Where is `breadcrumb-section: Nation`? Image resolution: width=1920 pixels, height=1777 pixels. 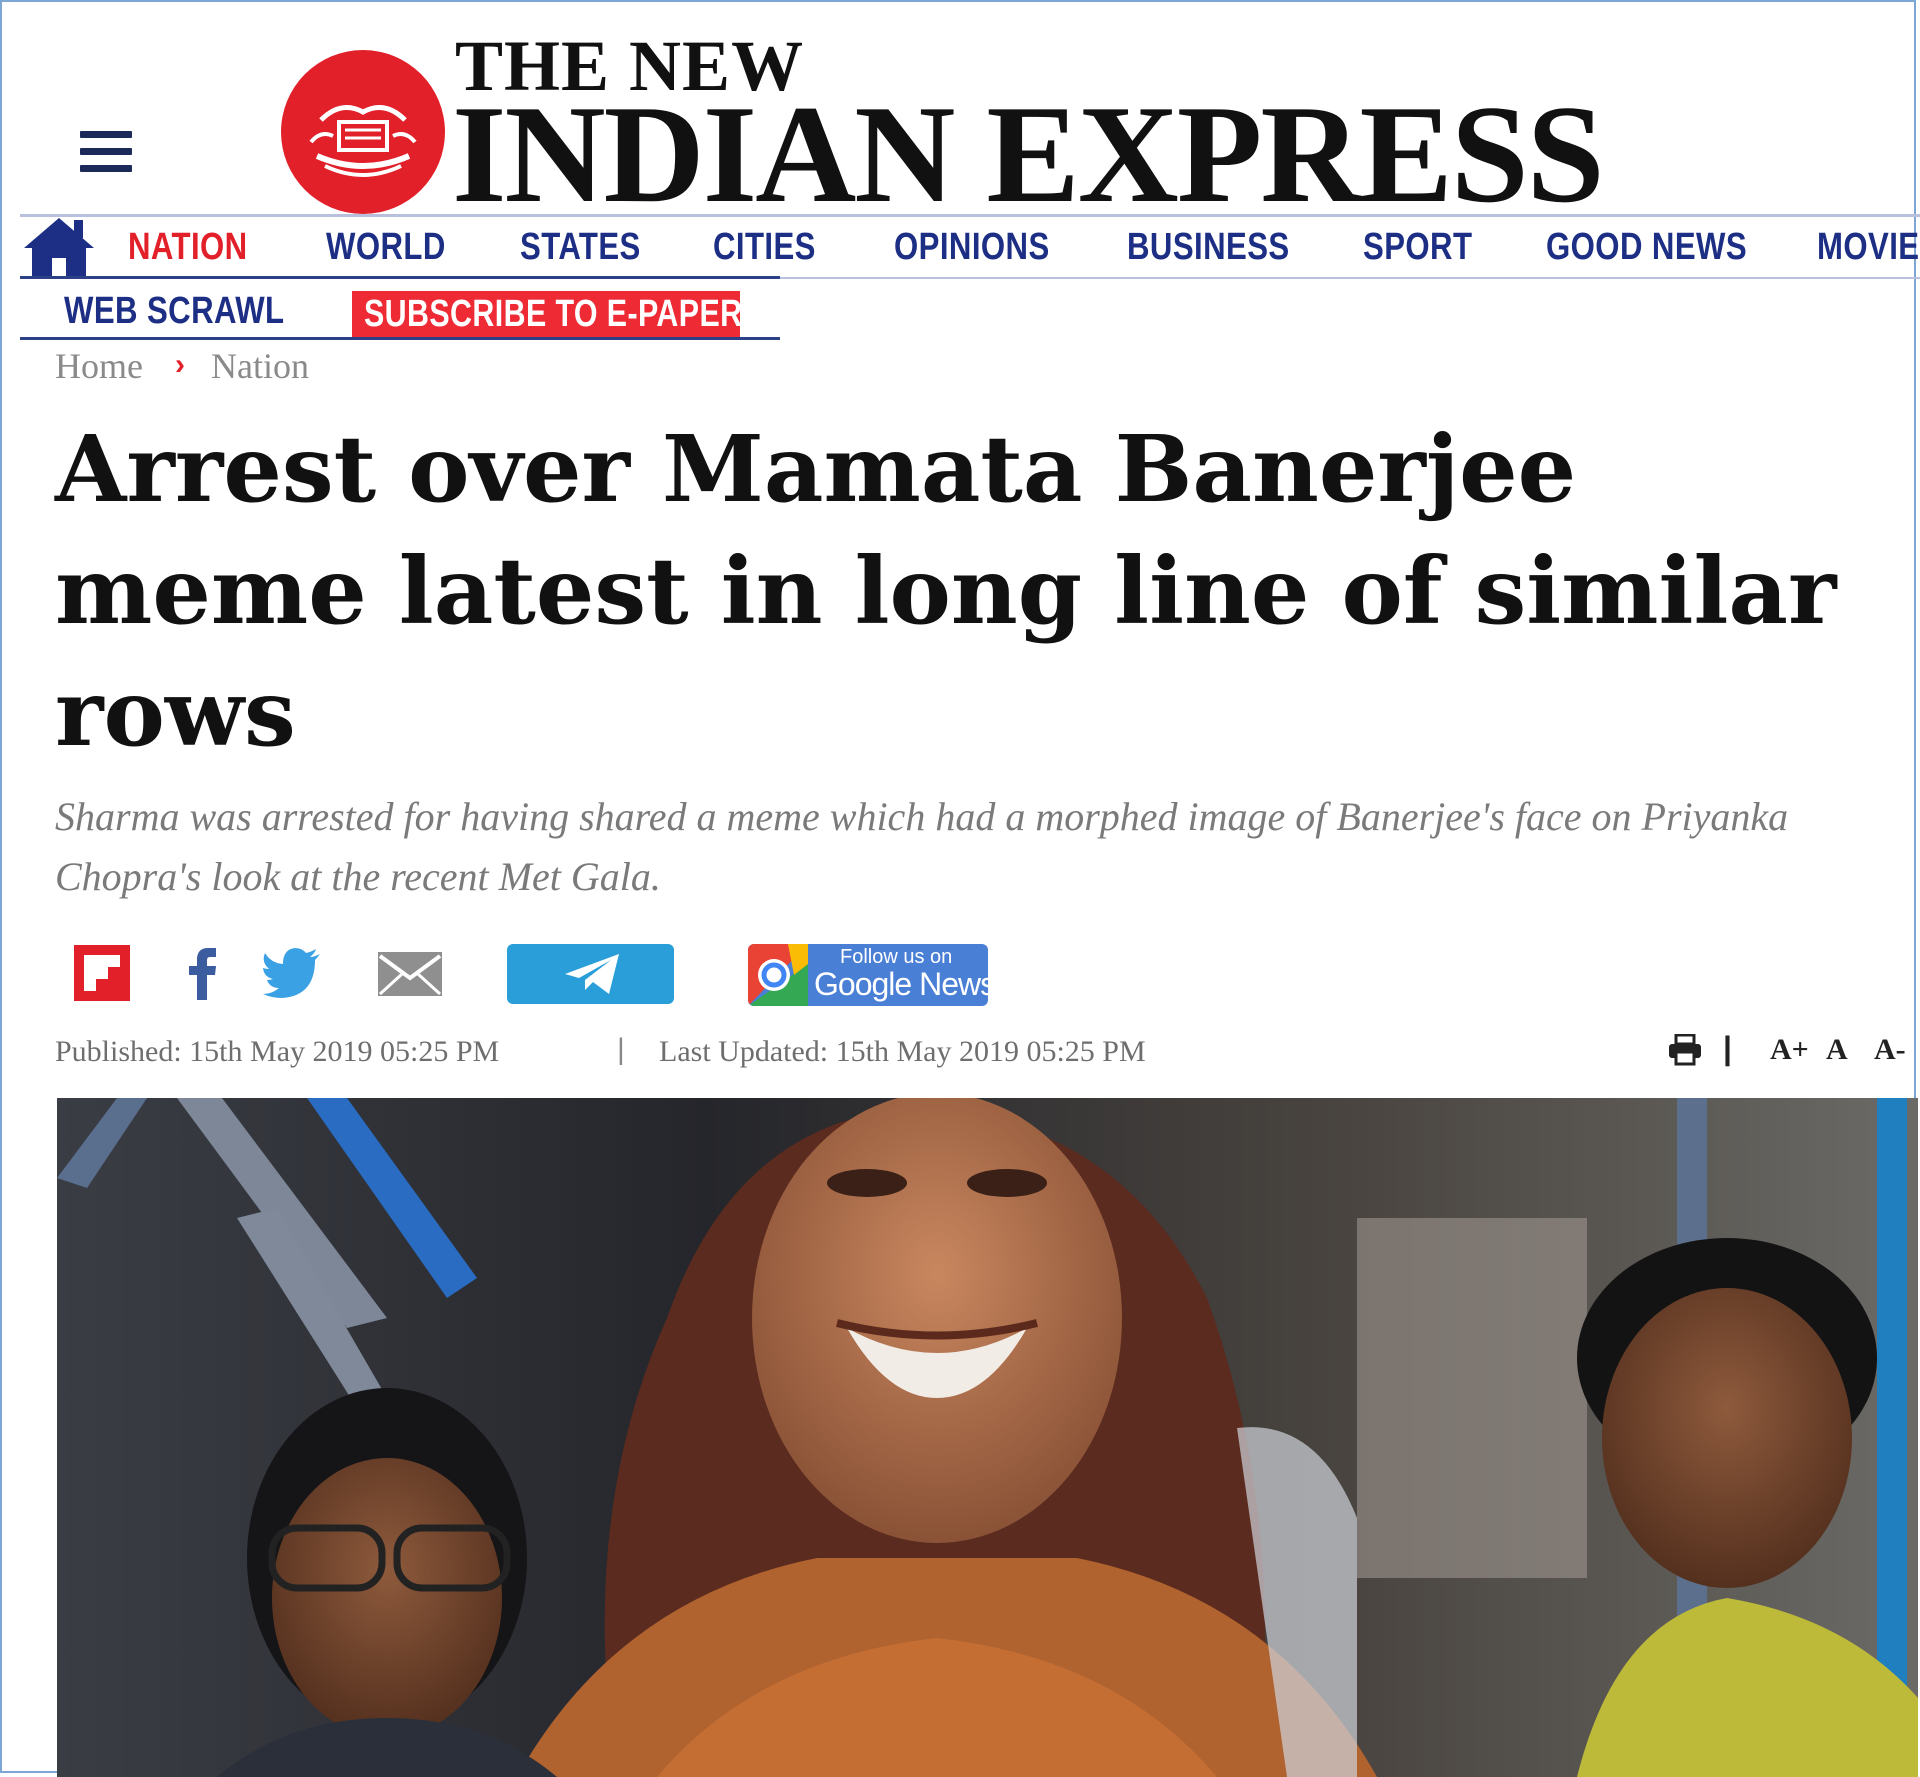
breadcrumb-section: Nation is located at coordinates (260, 366).